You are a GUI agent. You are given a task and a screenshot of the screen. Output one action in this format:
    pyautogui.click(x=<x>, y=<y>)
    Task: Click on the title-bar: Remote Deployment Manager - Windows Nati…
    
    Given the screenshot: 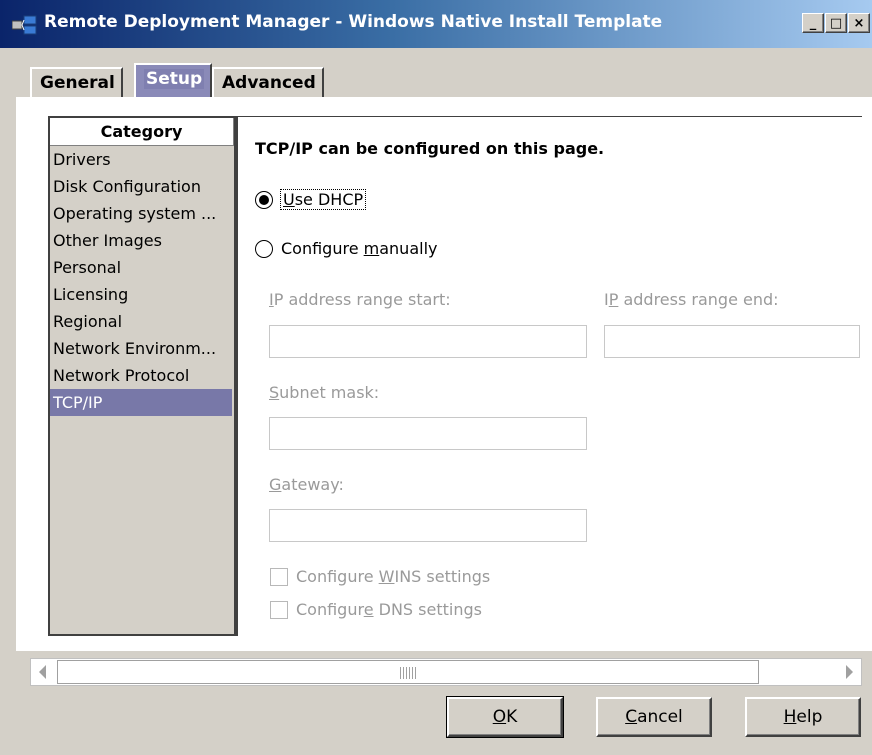 What is the action you would take?
    pyautogui.click(x=436, y=24)
    